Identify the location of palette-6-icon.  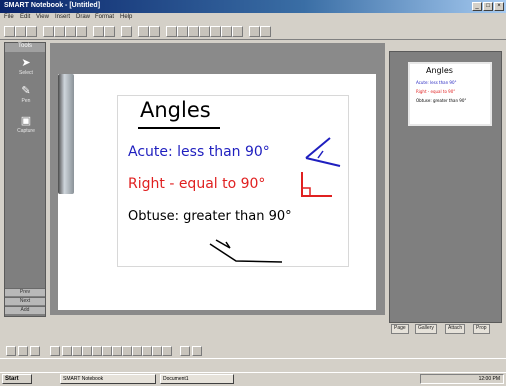
(117, 351).